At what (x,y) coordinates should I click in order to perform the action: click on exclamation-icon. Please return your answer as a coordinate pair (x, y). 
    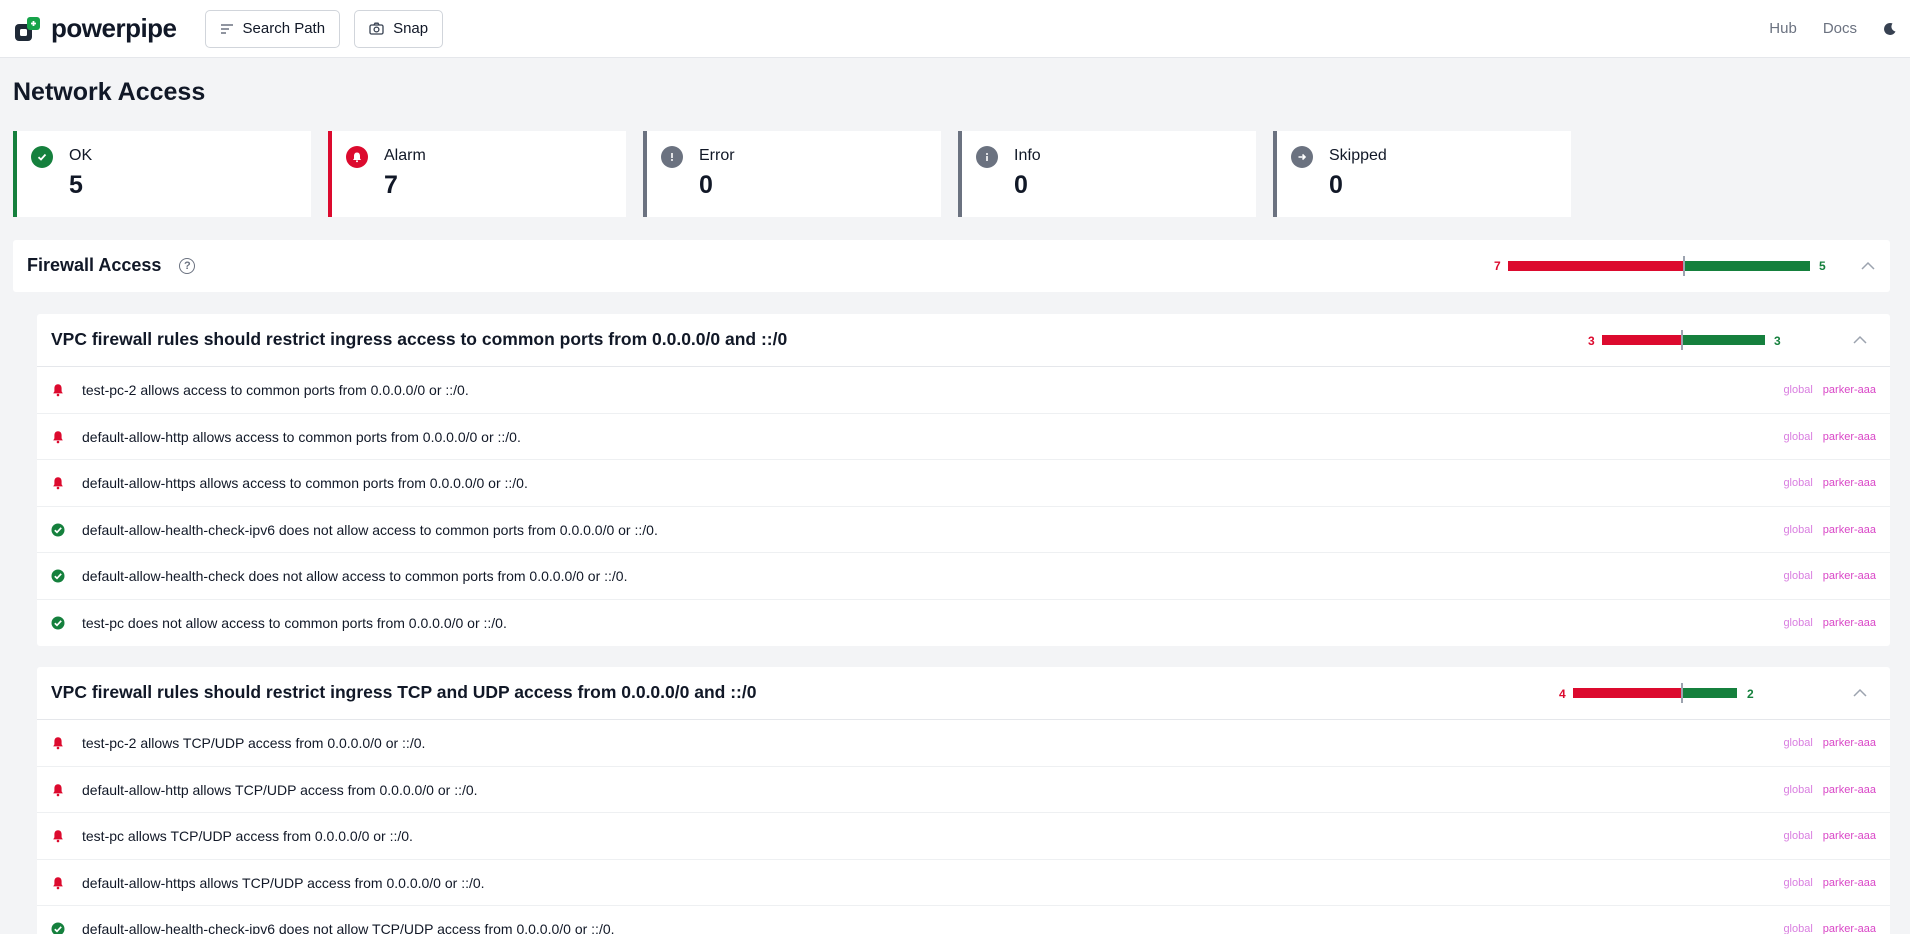
    Looking at the image, I should click on (672, 157).